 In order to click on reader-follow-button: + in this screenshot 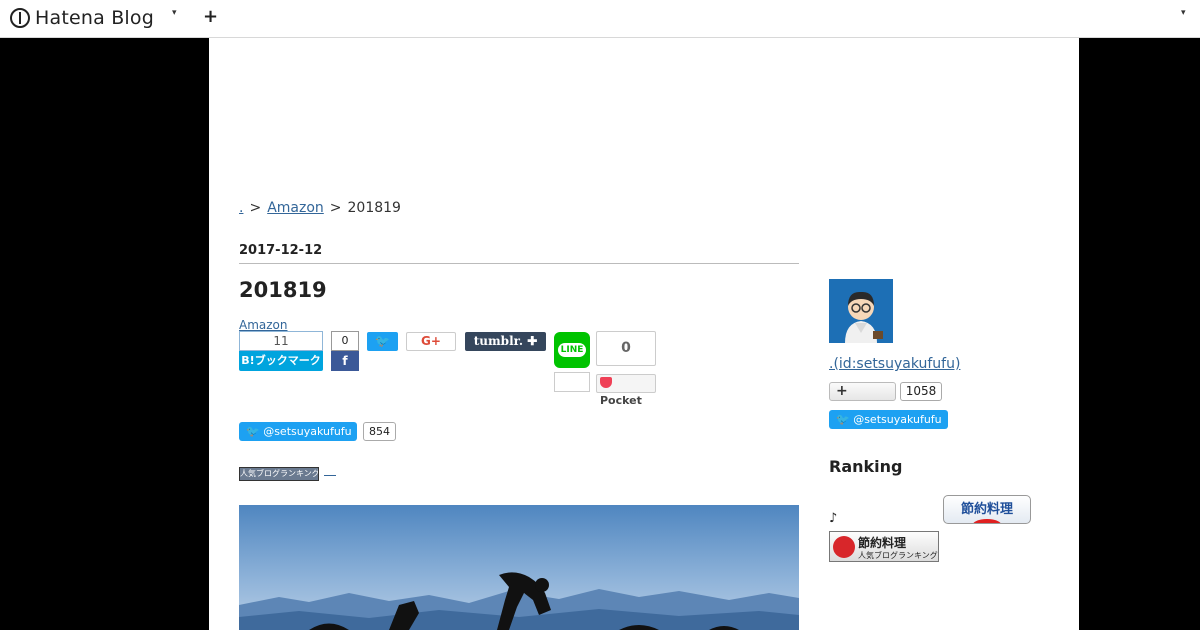, I will do `click(862, 391)`.